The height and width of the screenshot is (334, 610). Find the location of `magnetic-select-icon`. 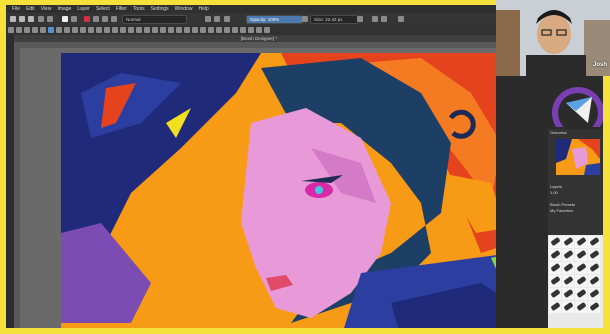

magnetic-select-icon is located at coordinates (251, 30).